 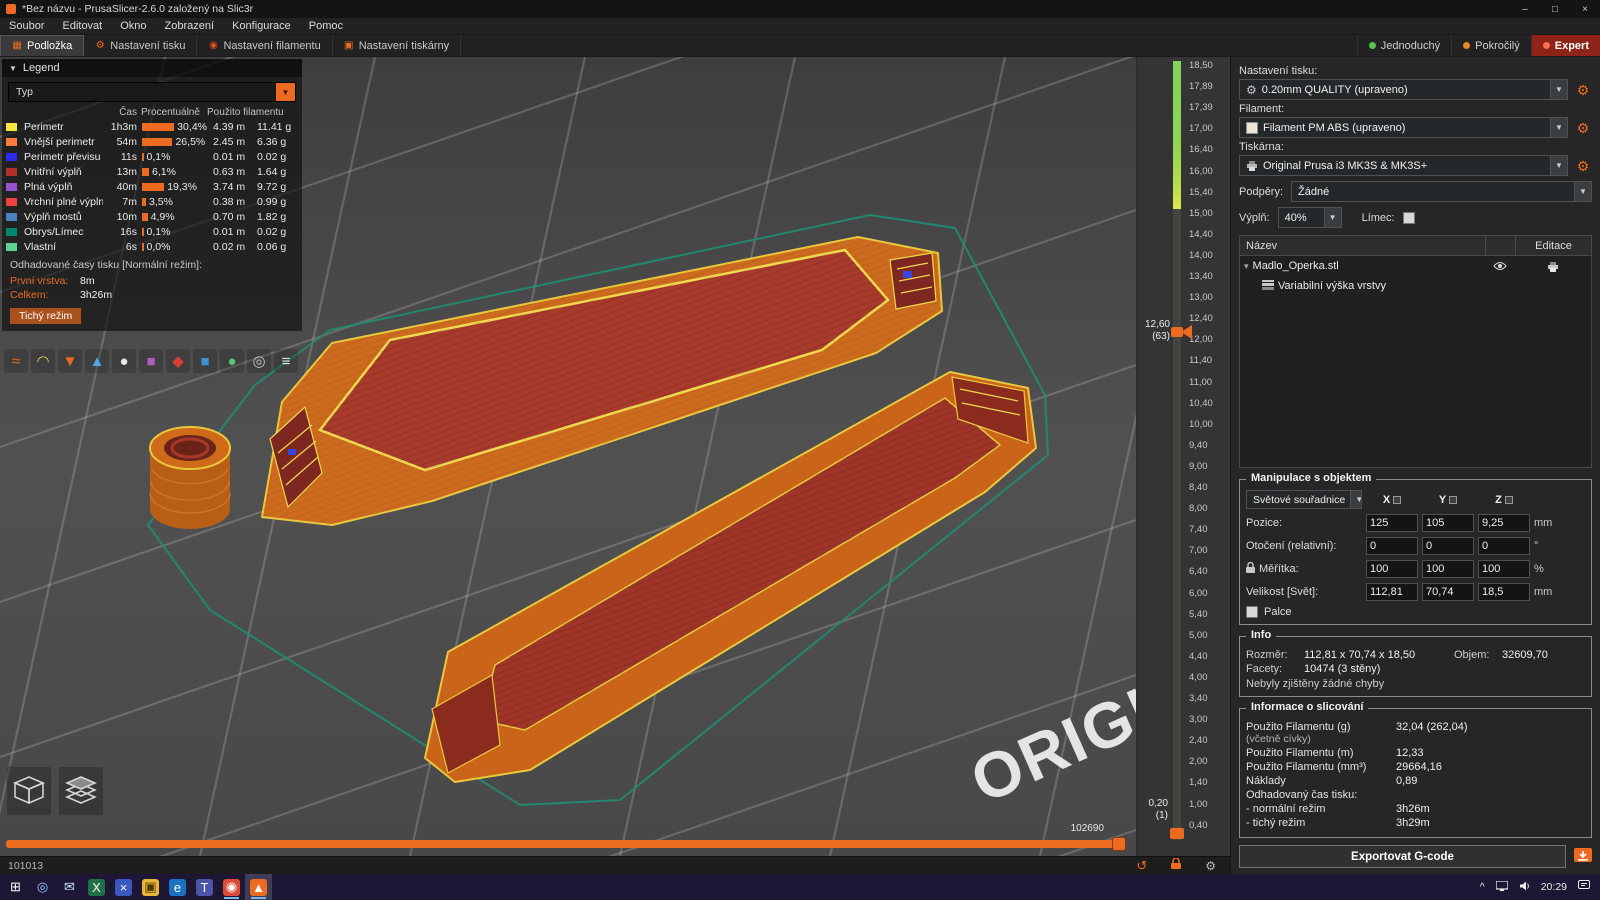 What do you see at coordinates (1141, 866) in the screenshot?
I see `undo-icon: ↺` at bounding box center [1141, 866].